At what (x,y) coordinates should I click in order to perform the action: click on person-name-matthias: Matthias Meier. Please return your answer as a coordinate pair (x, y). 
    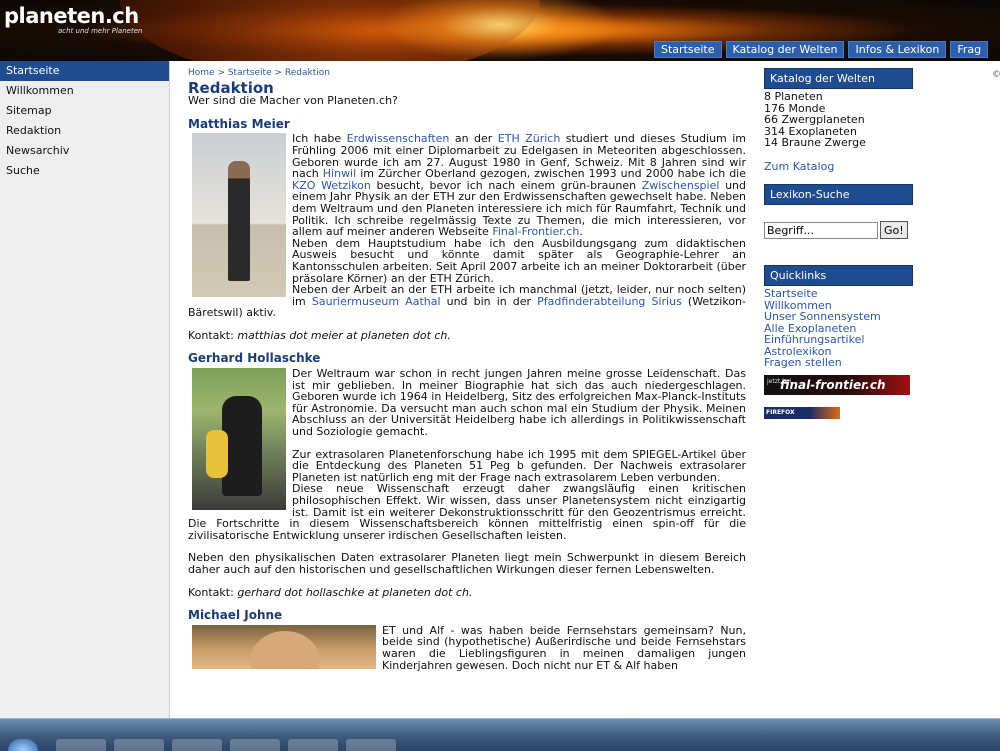
    Looking at the image, I should click on (239, 123).